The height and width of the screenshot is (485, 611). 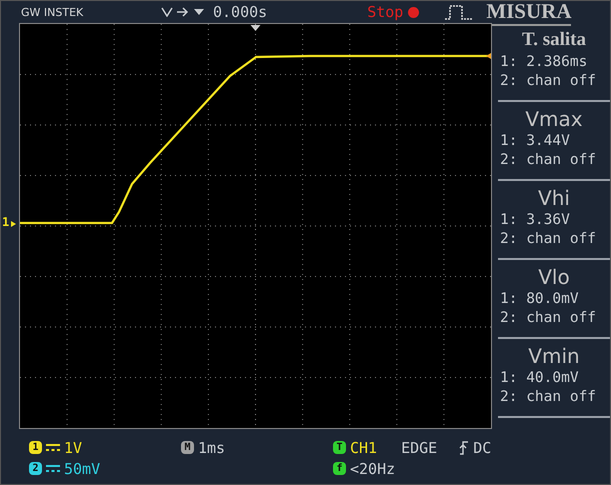 What do you see at coordinates (540, 378) in the screenshot?
I see `channel-1-reading: 1: 40.0mV` at bounding box center [540, 378].